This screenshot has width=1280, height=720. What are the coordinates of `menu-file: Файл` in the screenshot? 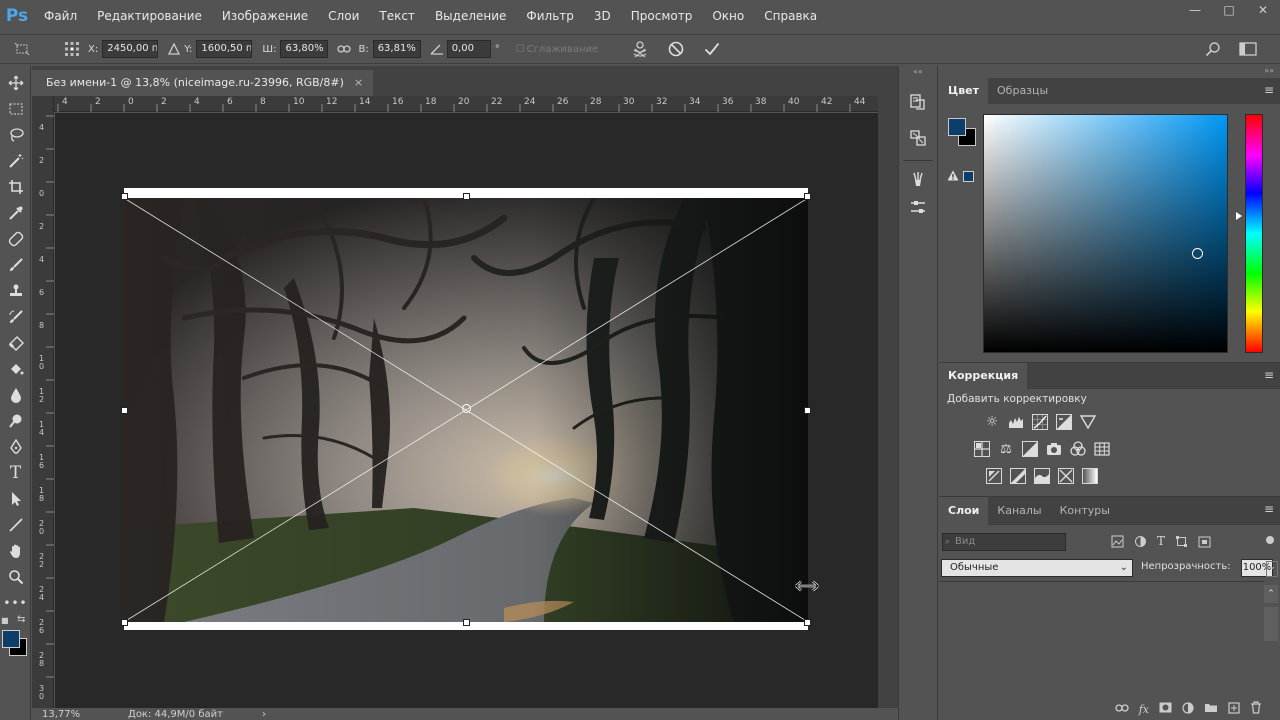 It's located at (60, 16).